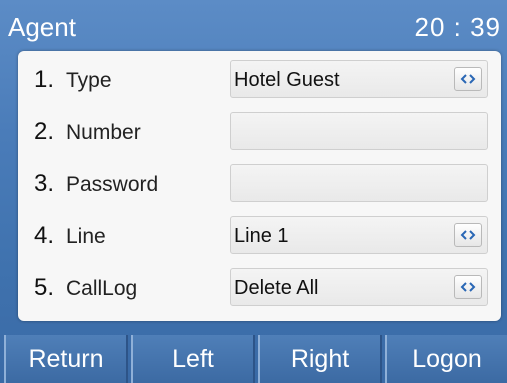 The image size is (507, 383). I want to click on line-switch-button, so click(468, 235).